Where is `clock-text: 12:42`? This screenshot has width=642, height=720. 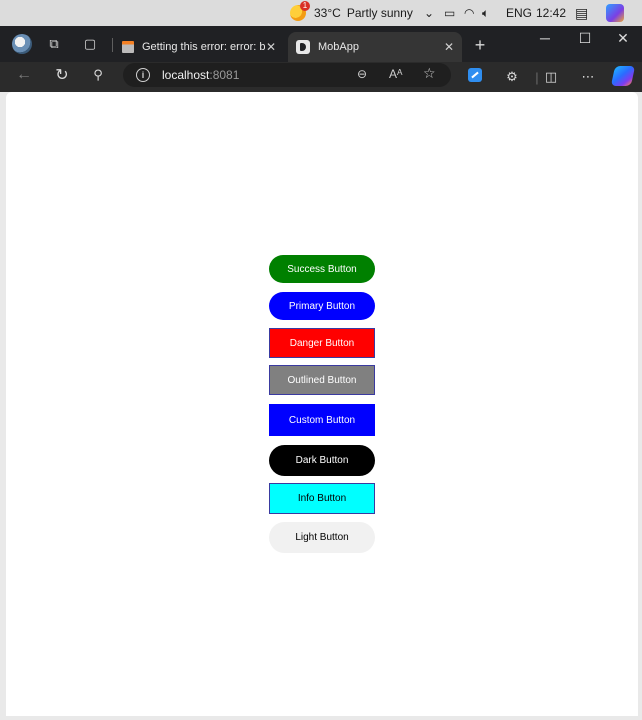
clock-text: 12:42 is located at coordinates (551, 13).